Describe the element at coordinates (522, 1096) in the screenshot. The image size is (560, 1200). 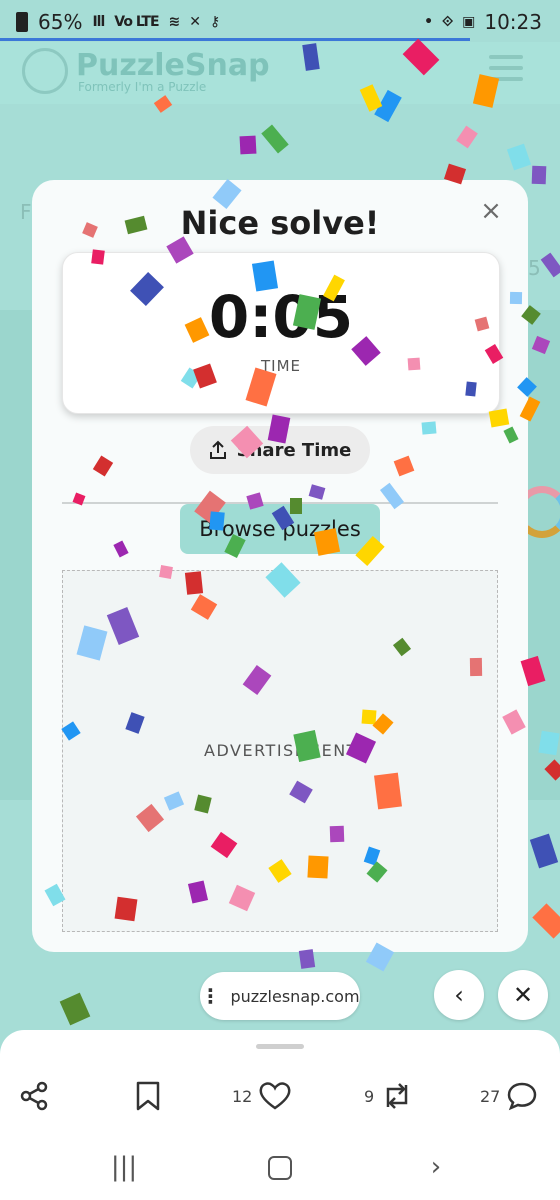
I see `comment-icon` at that location.